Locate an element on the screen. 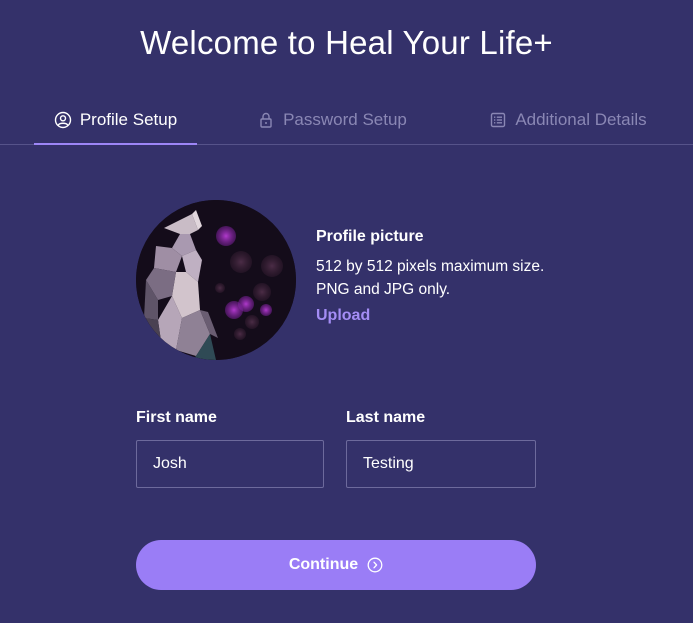 The height and width of the screenshot is (623, 693). continue-button: Continue is located at coordinates (336, 565).